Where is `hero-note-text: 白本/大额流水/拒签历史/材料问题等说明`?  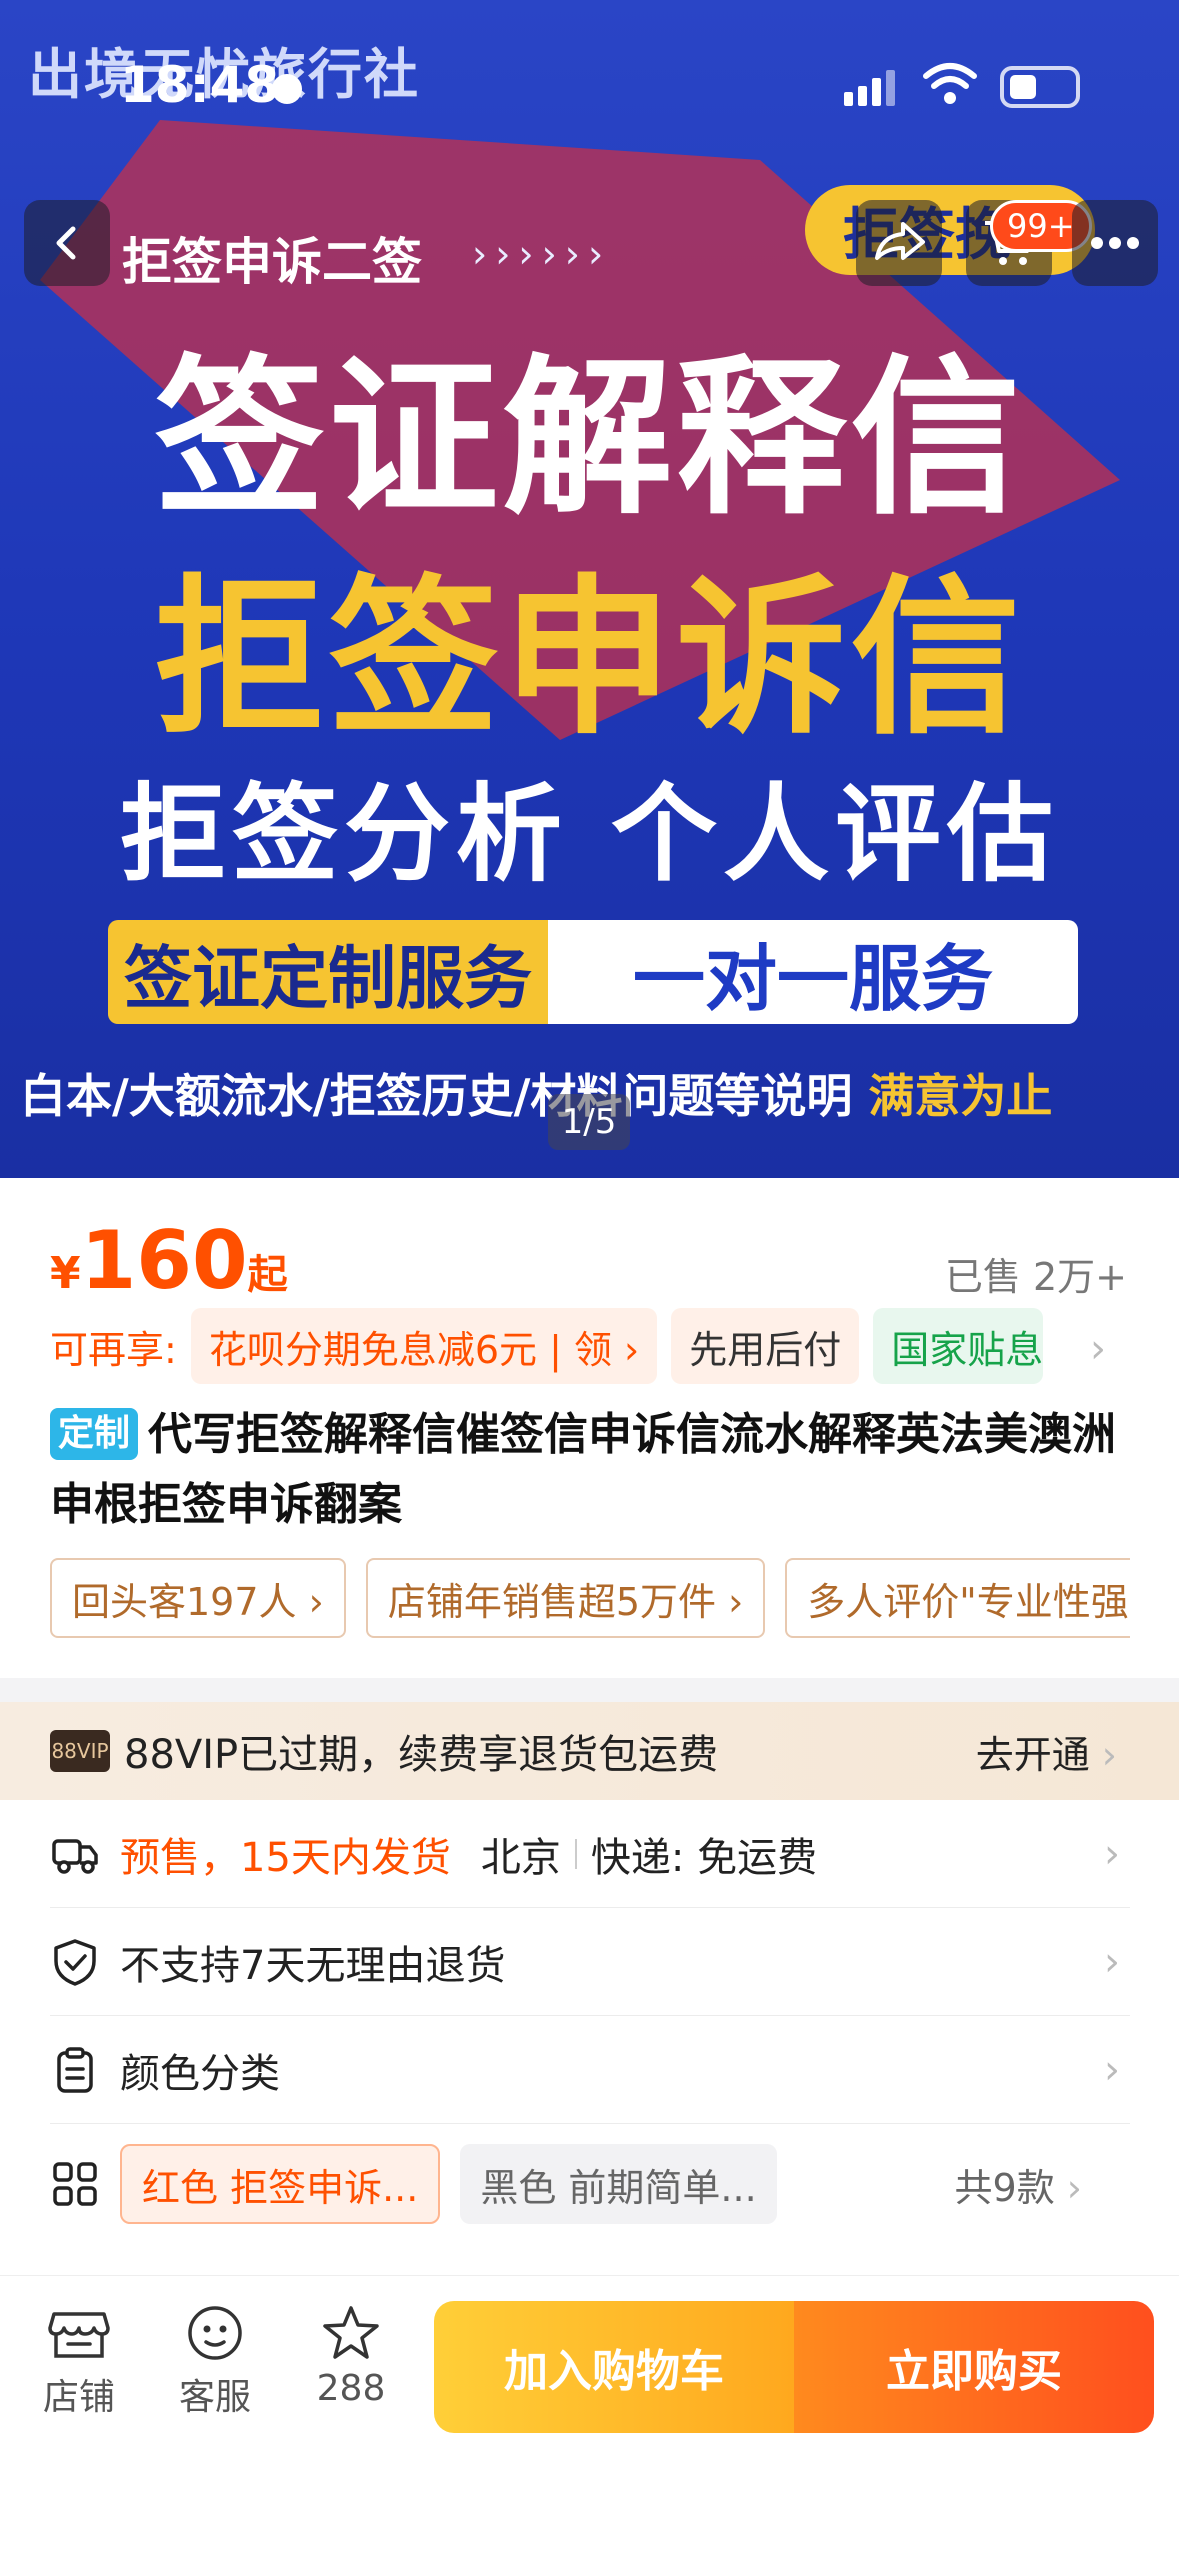
hero-note-text: 白本/大额流水/拒签历史/材料问题等说明 is located at coordinates (436, 1096).